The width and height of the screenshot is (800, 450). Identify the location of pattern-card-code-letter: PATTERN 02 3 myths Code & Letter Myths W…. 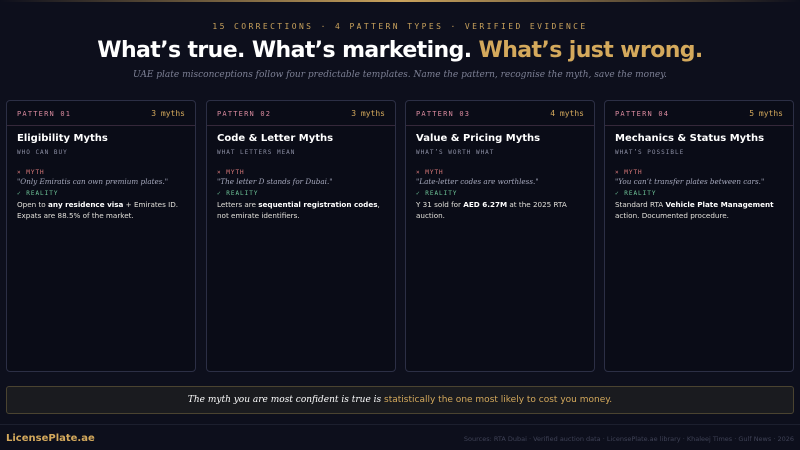
(301, 236).